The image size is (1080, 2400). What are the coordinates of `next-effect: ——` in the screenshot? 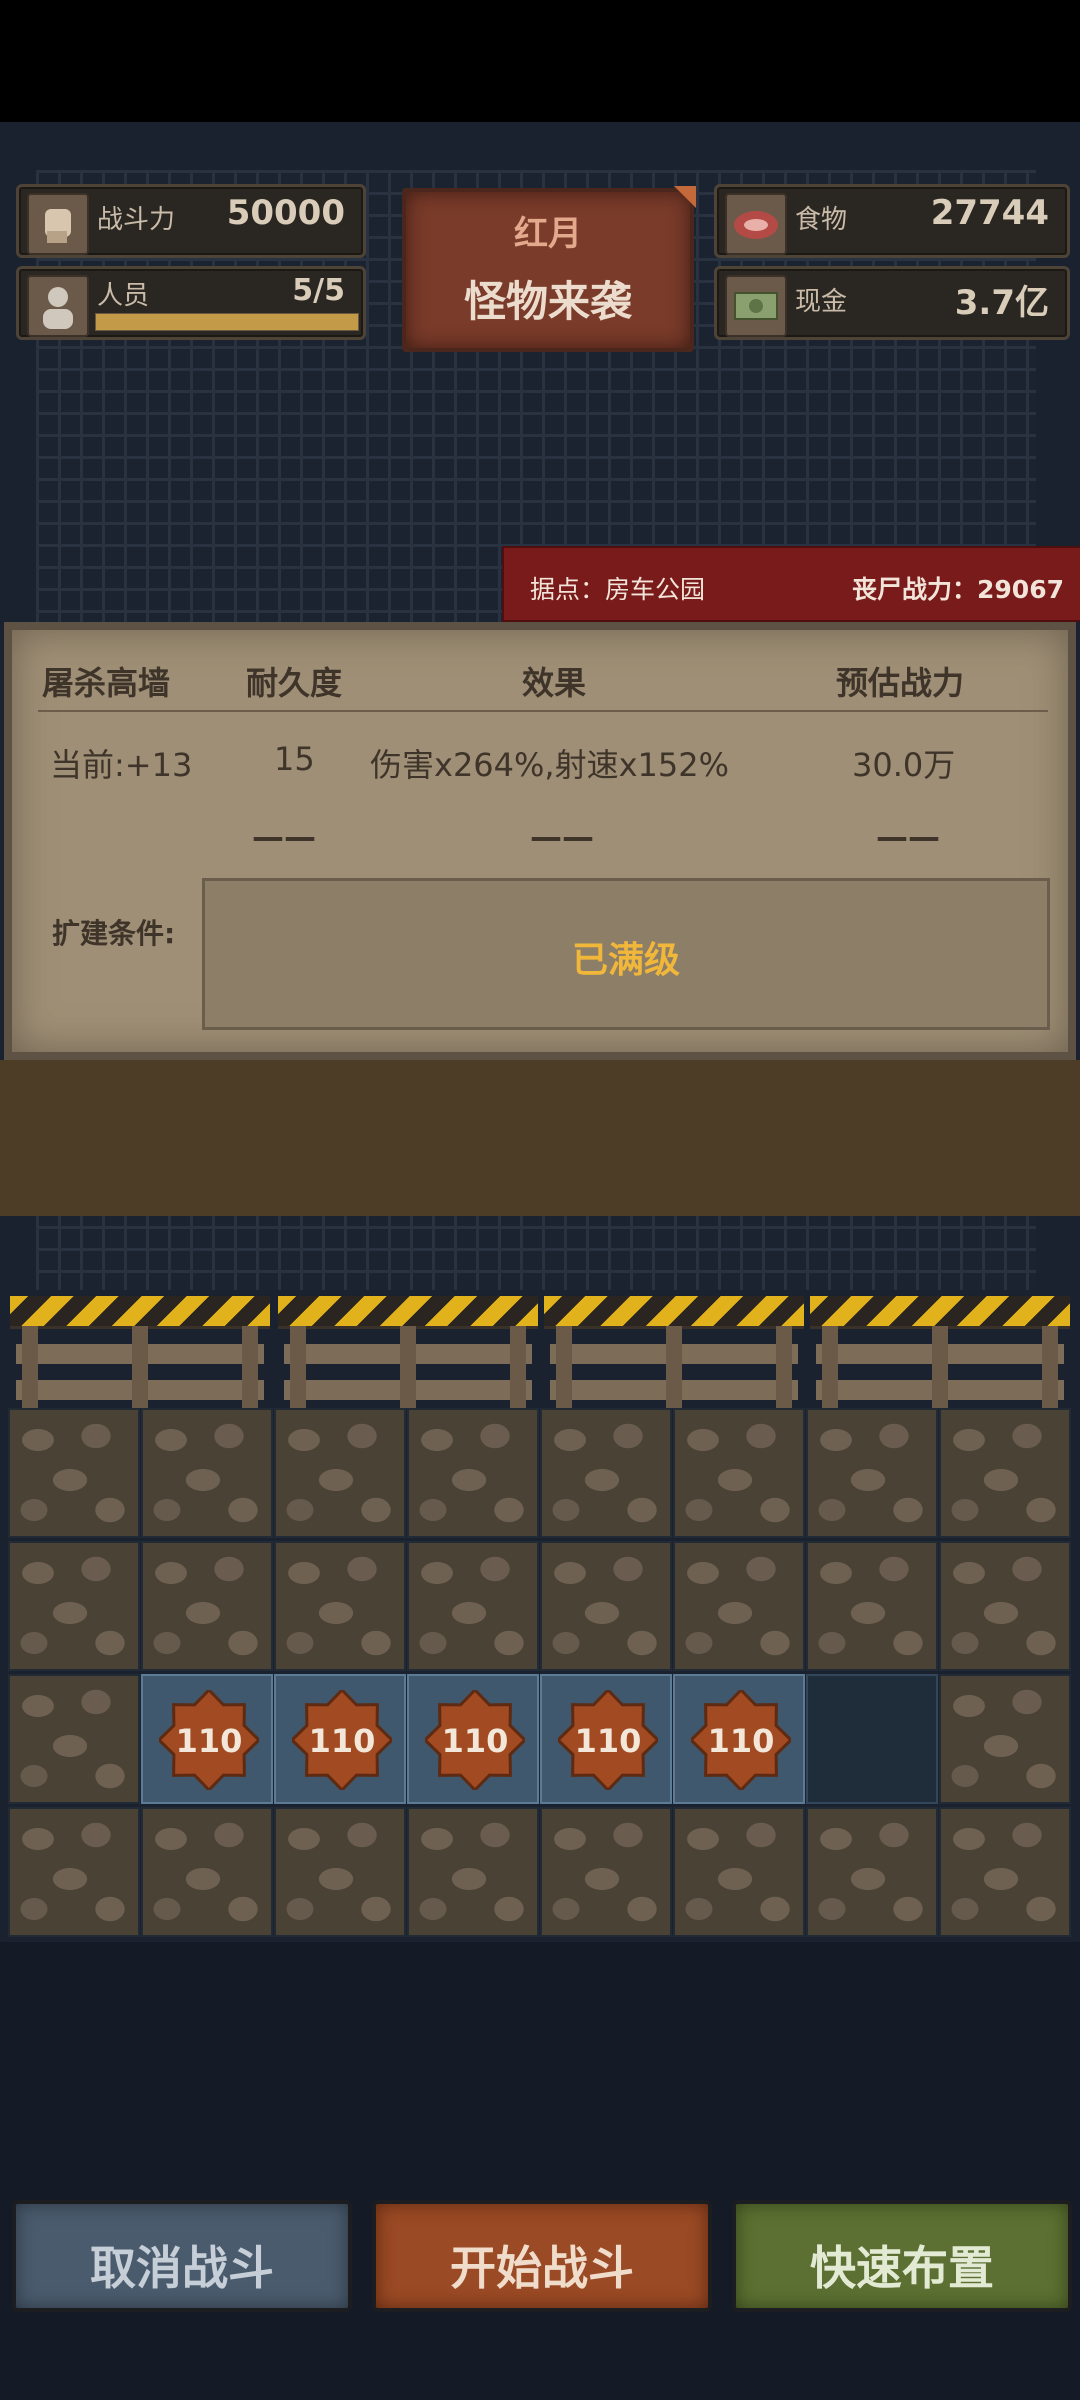 It's located at (562, 837).